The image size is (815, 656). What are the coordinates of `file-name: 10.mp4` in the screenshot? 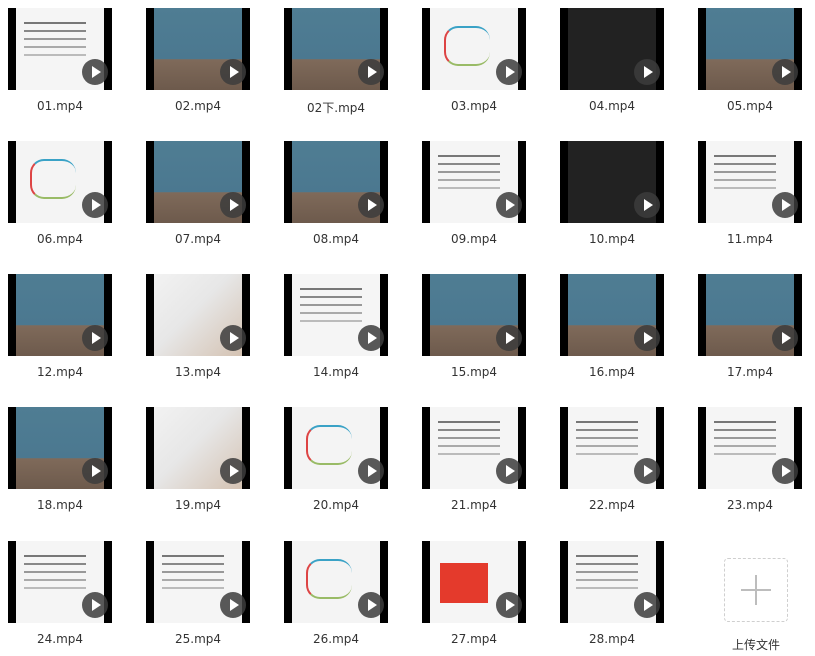 It's located at (612, 239).